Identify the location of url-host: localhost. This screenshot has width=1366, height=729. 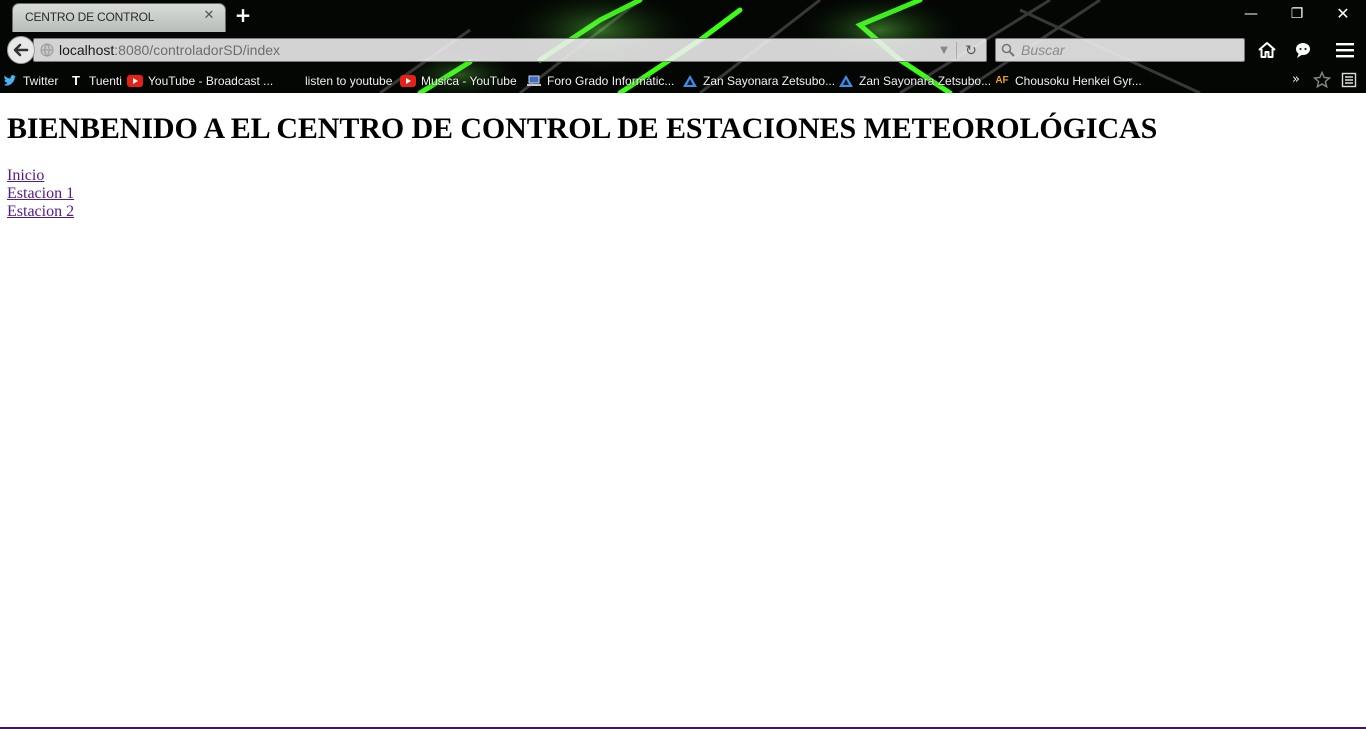
(87, 50).